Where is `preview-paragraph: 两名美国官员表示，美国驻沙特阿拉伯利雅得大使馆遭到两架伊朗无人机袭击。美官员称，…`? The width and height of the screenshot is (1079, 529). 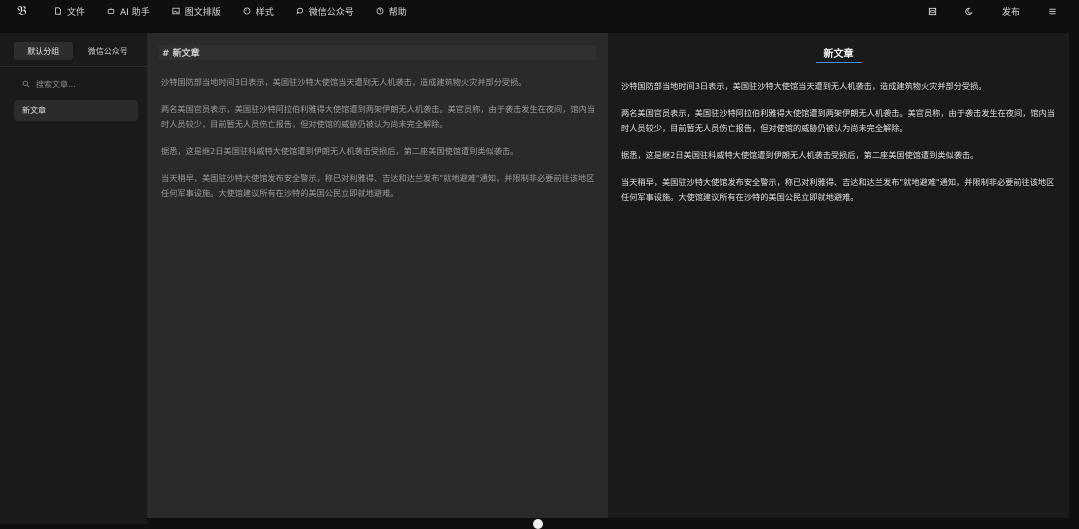
preview-paragraph: 两名美国官员表示，美国驻沙特阿拉伯利雅得大使馆遭到两架伊朗无人机袭击。美官员称，… is located at coordinates (838, 120).